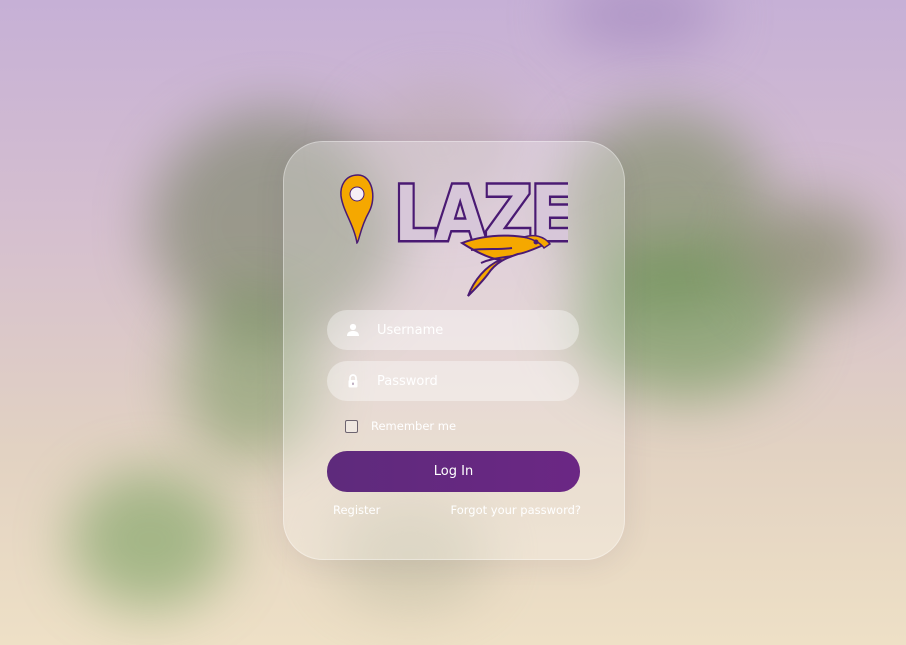 The width and height of the screenshot is (906, 645). Describe the element at coordinates (505, 265) in the screenshot. I see `bird-icon` at that location.